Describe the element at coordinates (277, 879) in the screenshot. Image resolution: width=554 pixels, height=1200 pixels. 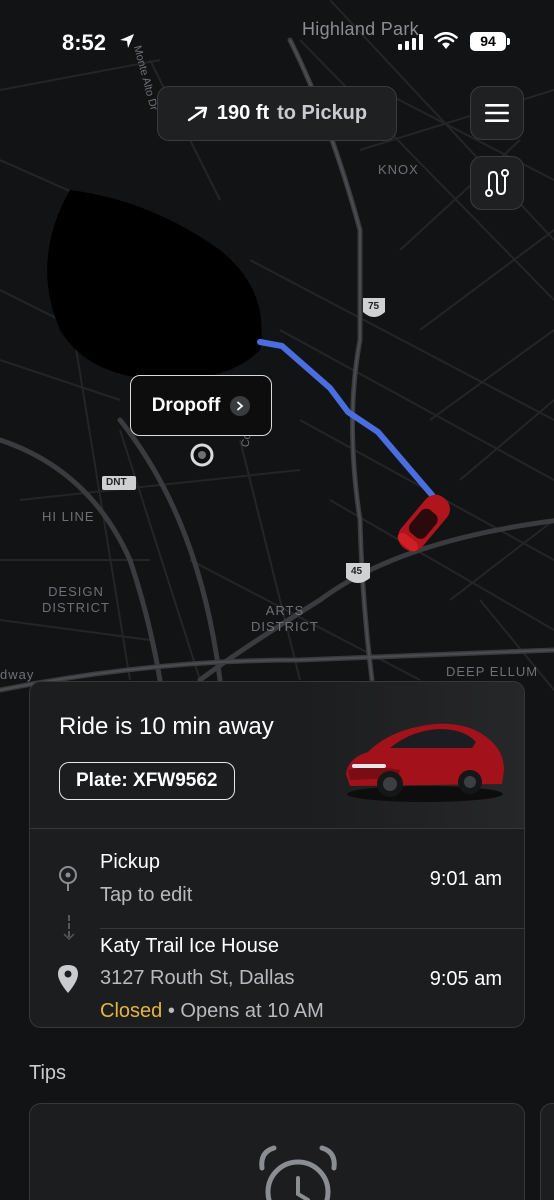
I see `pickup-stop: Pickup Tap to edit 9:01 am` at that location.